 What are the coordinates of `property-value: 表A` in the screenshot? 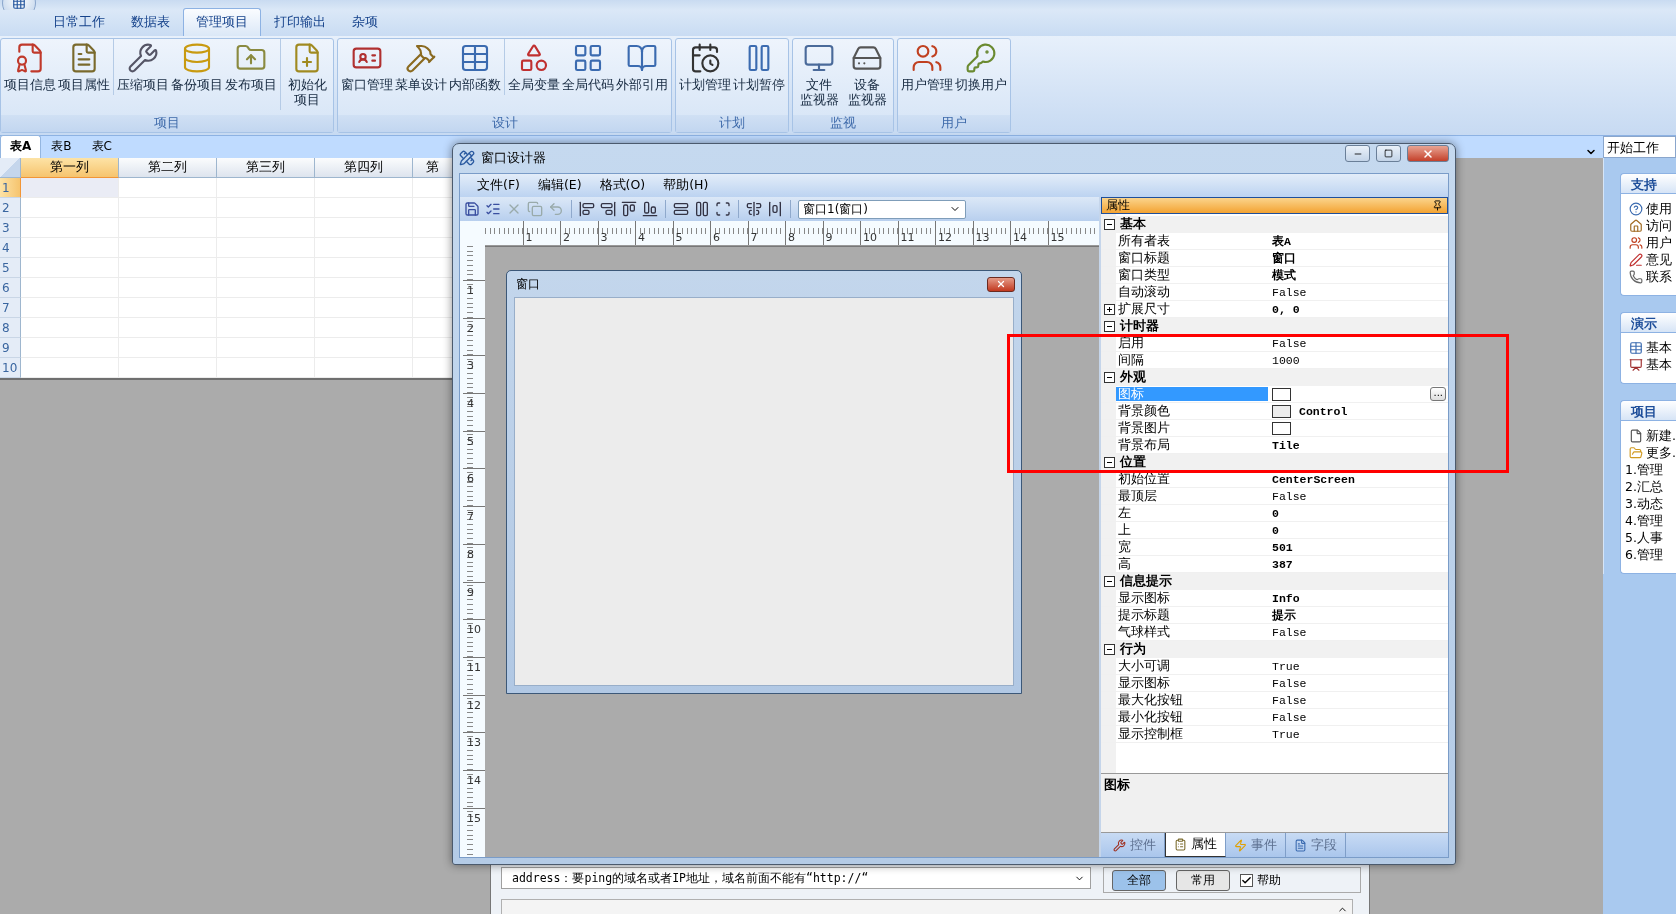 It's located at (1281, 241).